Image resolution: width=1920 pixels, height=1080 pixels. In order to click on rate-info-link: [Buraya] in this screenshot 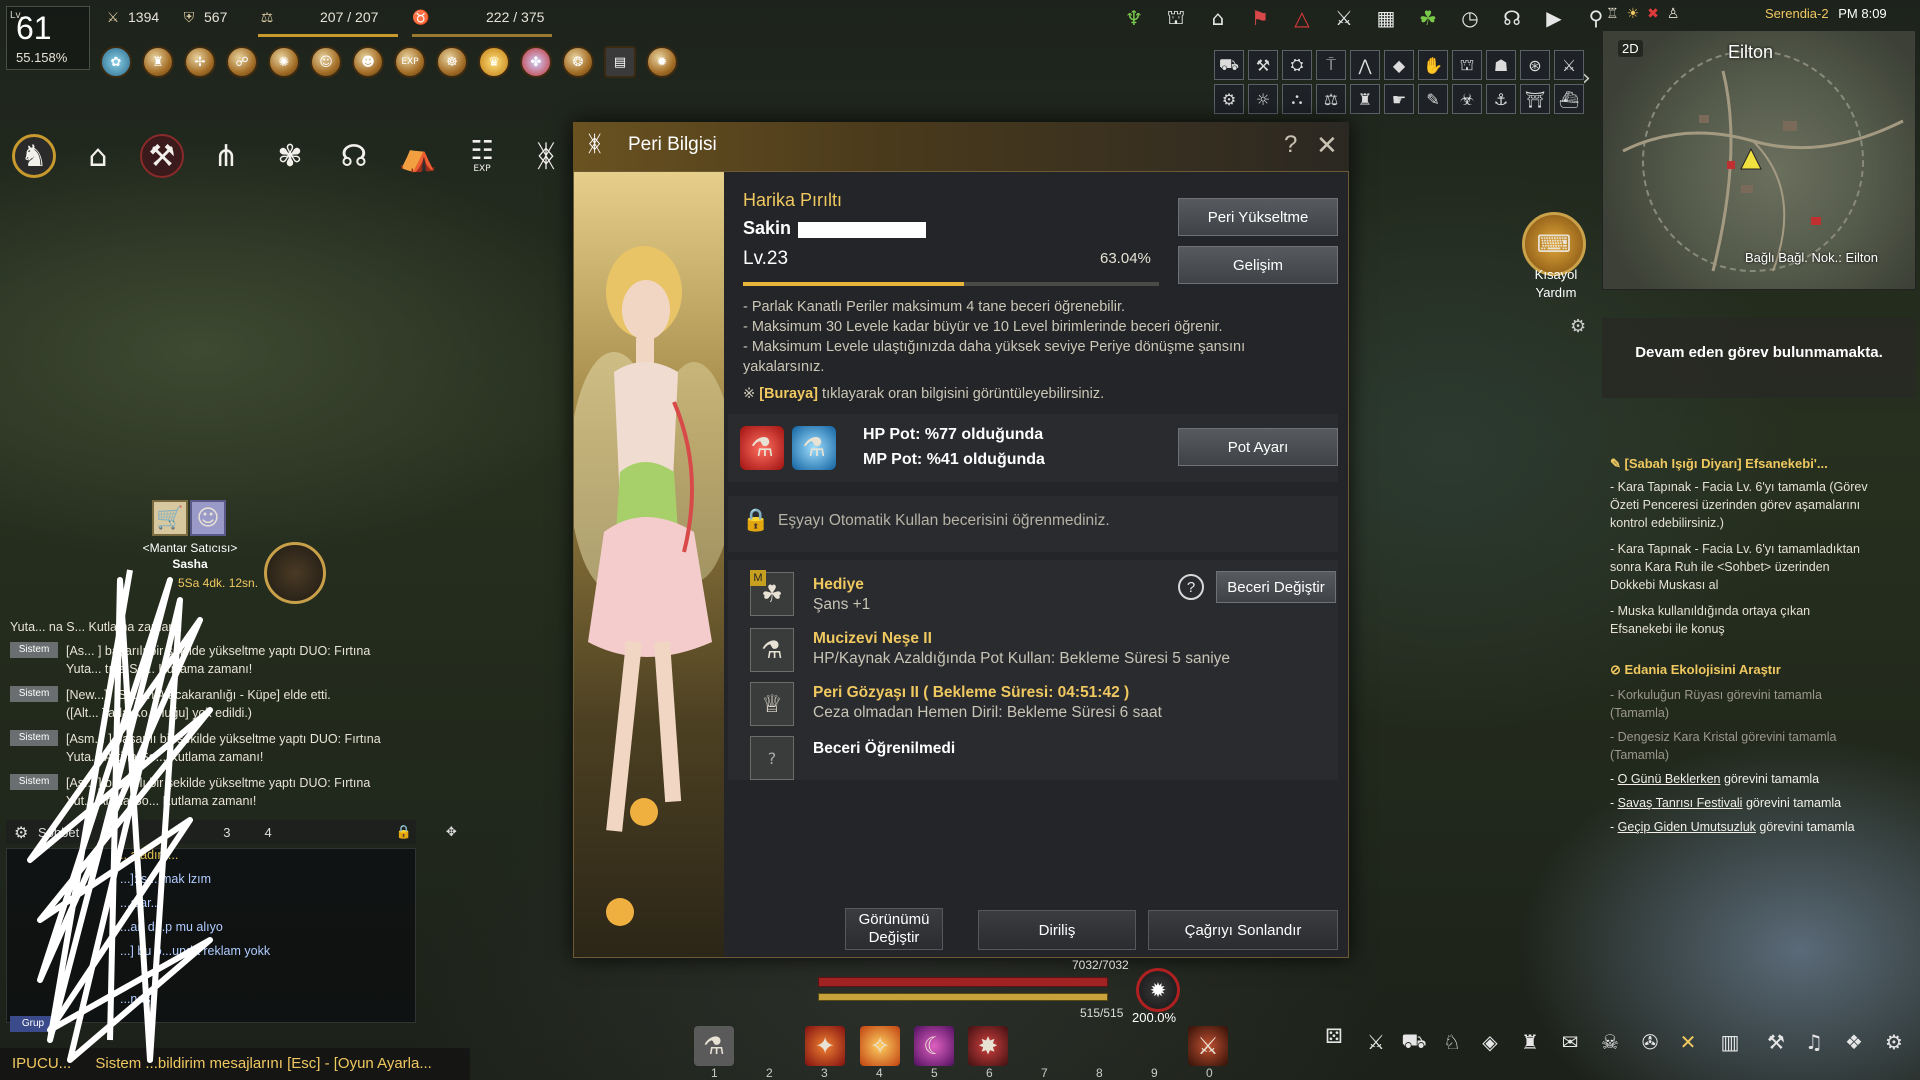, I will do `click(788, 394)`.